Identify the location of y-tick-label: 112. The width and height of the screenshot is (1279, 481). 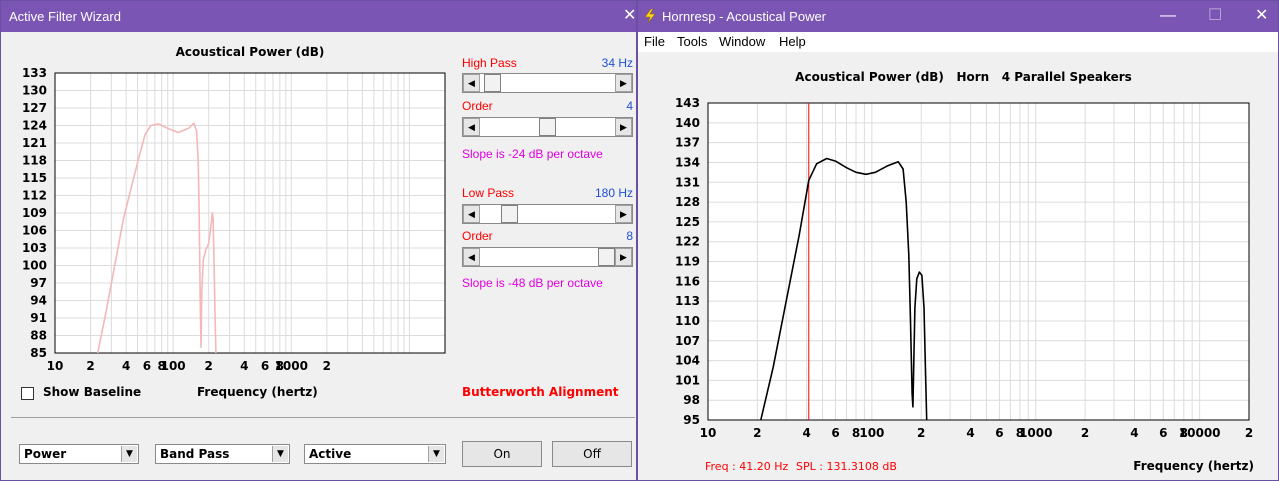
(34, 196).